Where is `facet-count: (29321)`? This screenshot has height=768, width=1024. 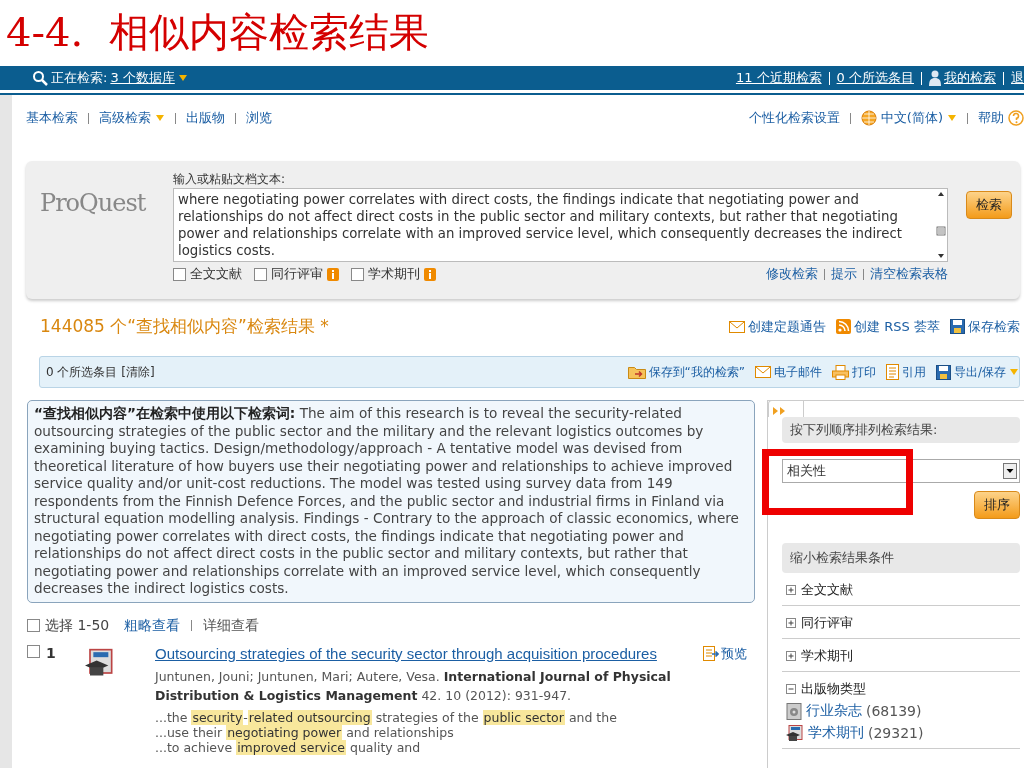
facet-count: (29321) is located at coordinates (896, 733).